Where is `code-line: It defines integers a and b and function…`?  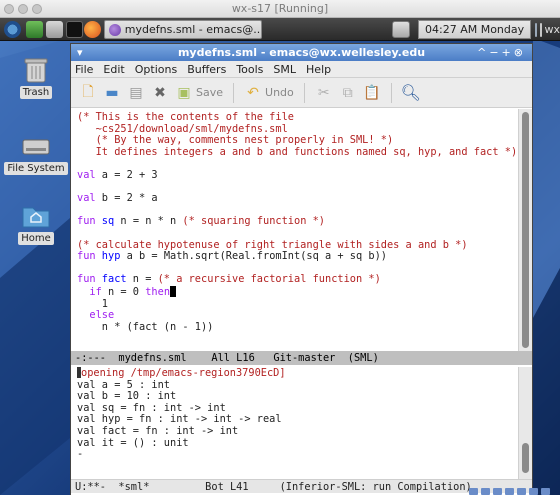
code-line: It defines integers a and b and function… is located at coordinates (297, 151).